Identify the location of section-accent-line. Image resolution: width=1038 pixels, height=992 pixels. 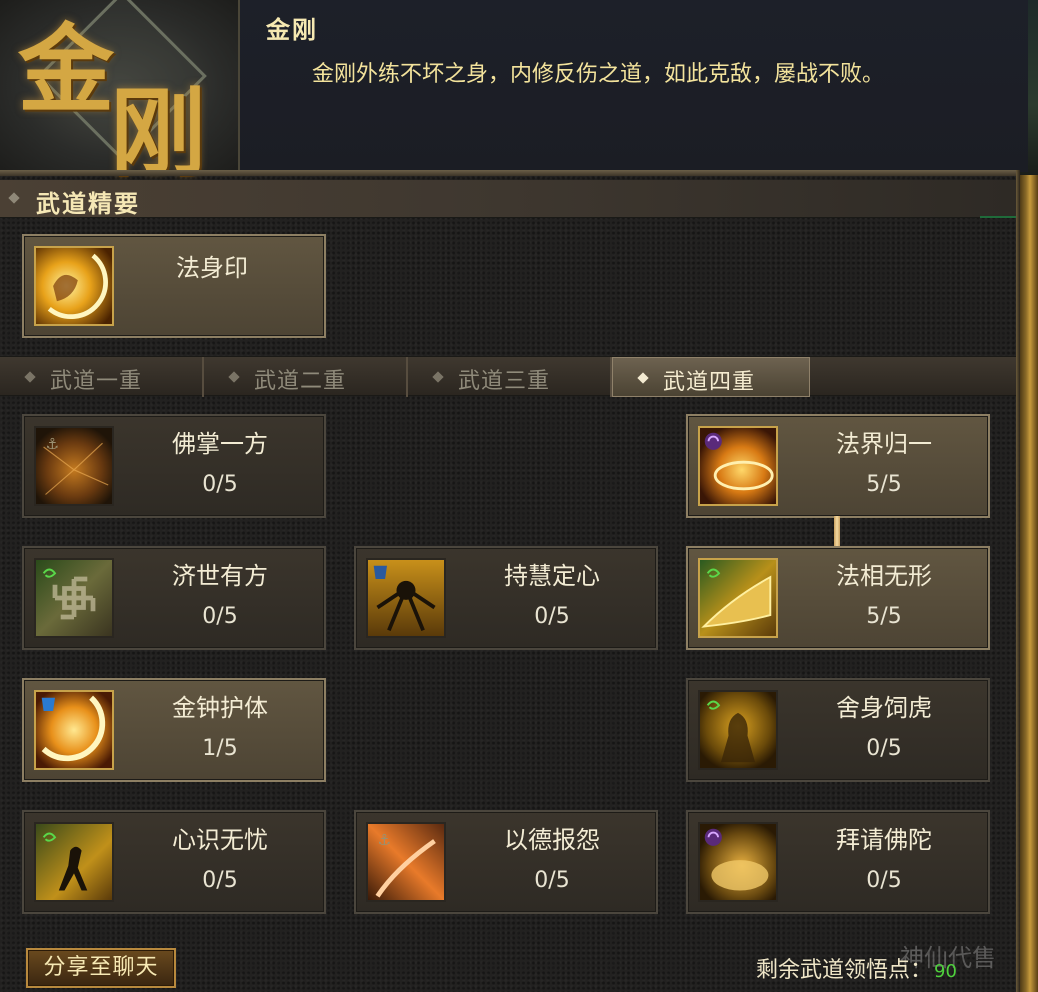
(998, 217).